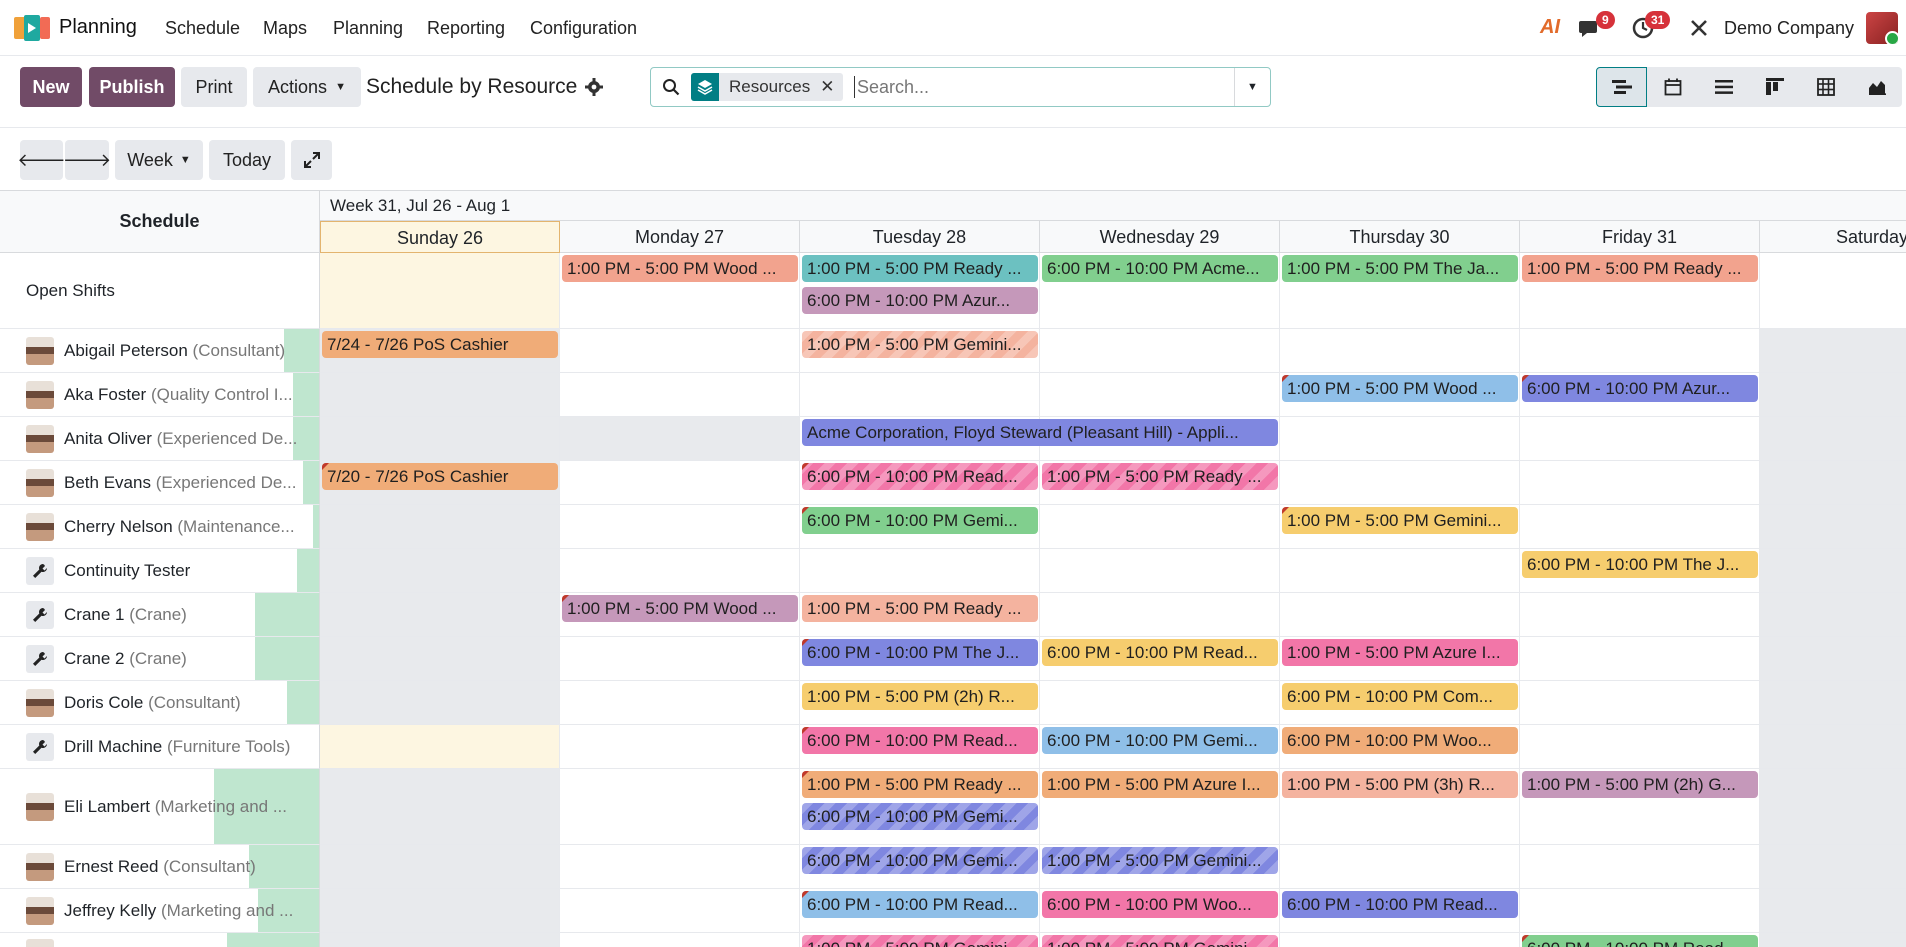  Describe the element at coordinates (160, 571) in the screenshot. I see `resource-row-label: Continuity Tester` at that location.